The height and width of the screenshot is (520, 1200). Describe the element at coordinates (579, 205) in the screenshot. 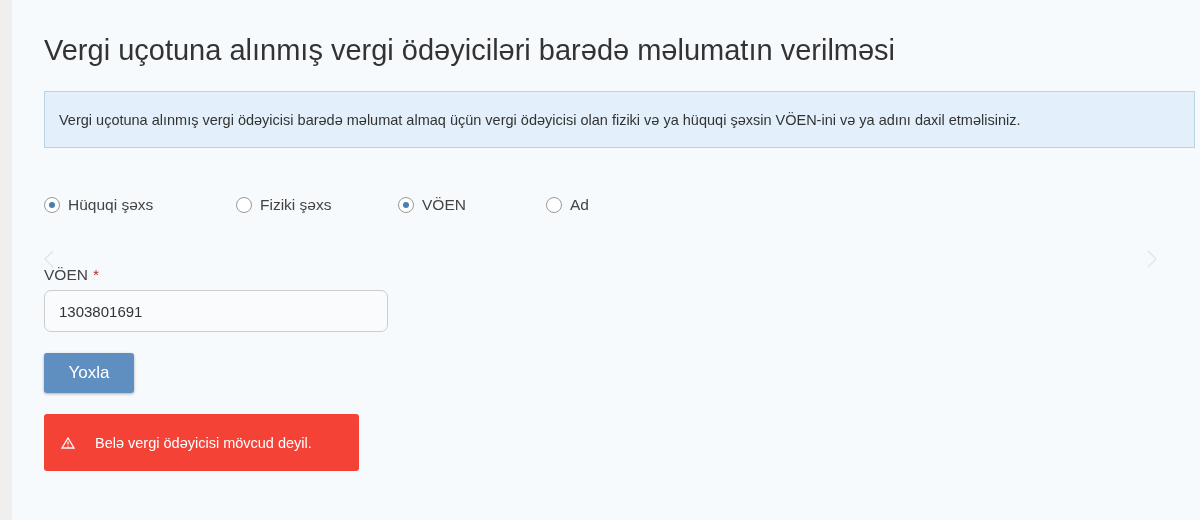

I see `radio-label: Ad` at that location.